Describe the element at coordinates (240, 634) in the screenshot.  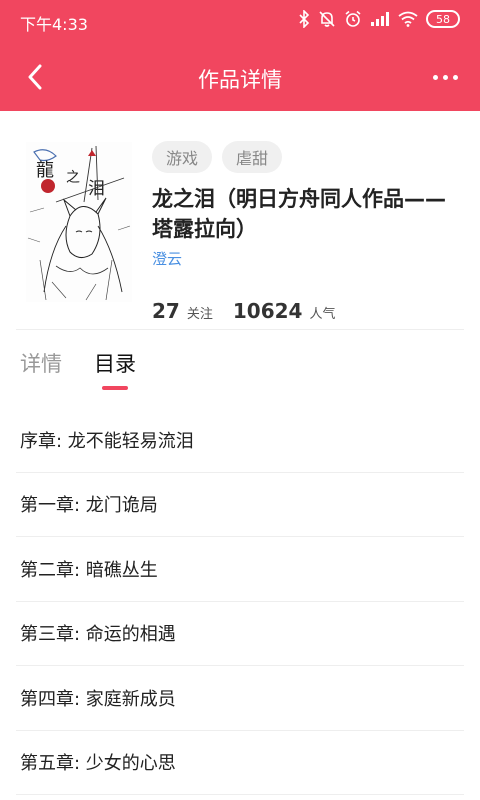
I see `chapter-item: 第三章: 命运的相遇` at that location.